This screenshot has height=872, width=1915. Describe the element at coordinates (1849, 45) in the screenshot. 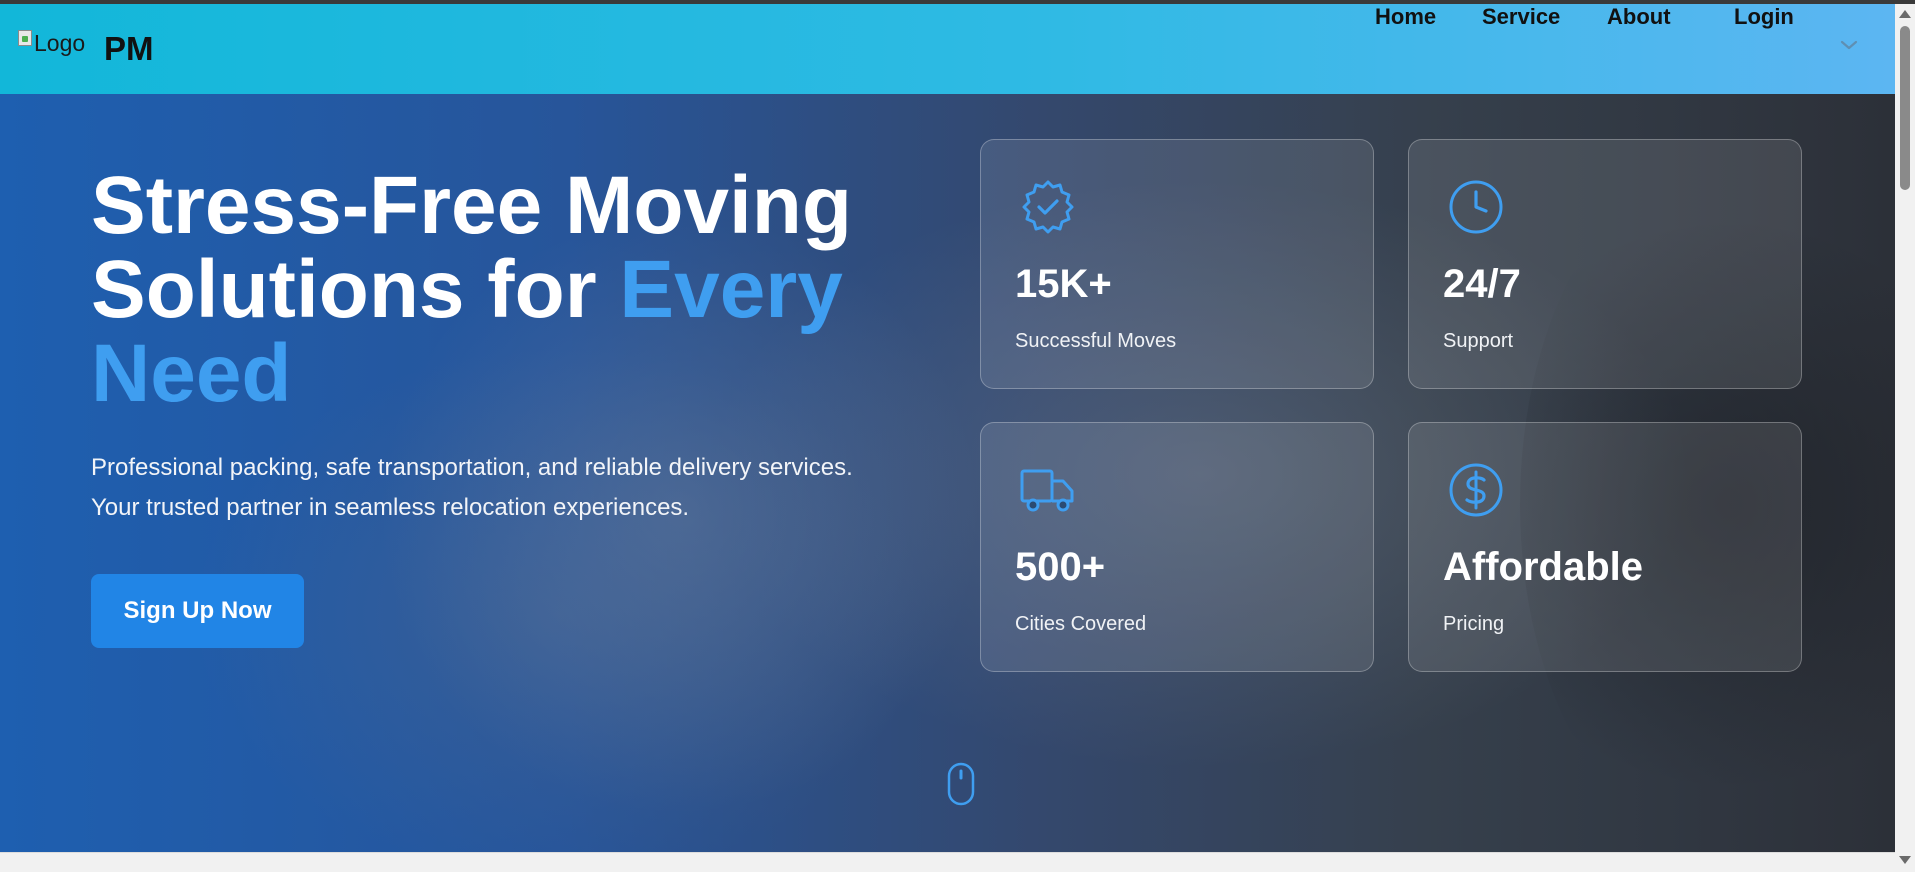

I see `chevron-down-icon` at that location.